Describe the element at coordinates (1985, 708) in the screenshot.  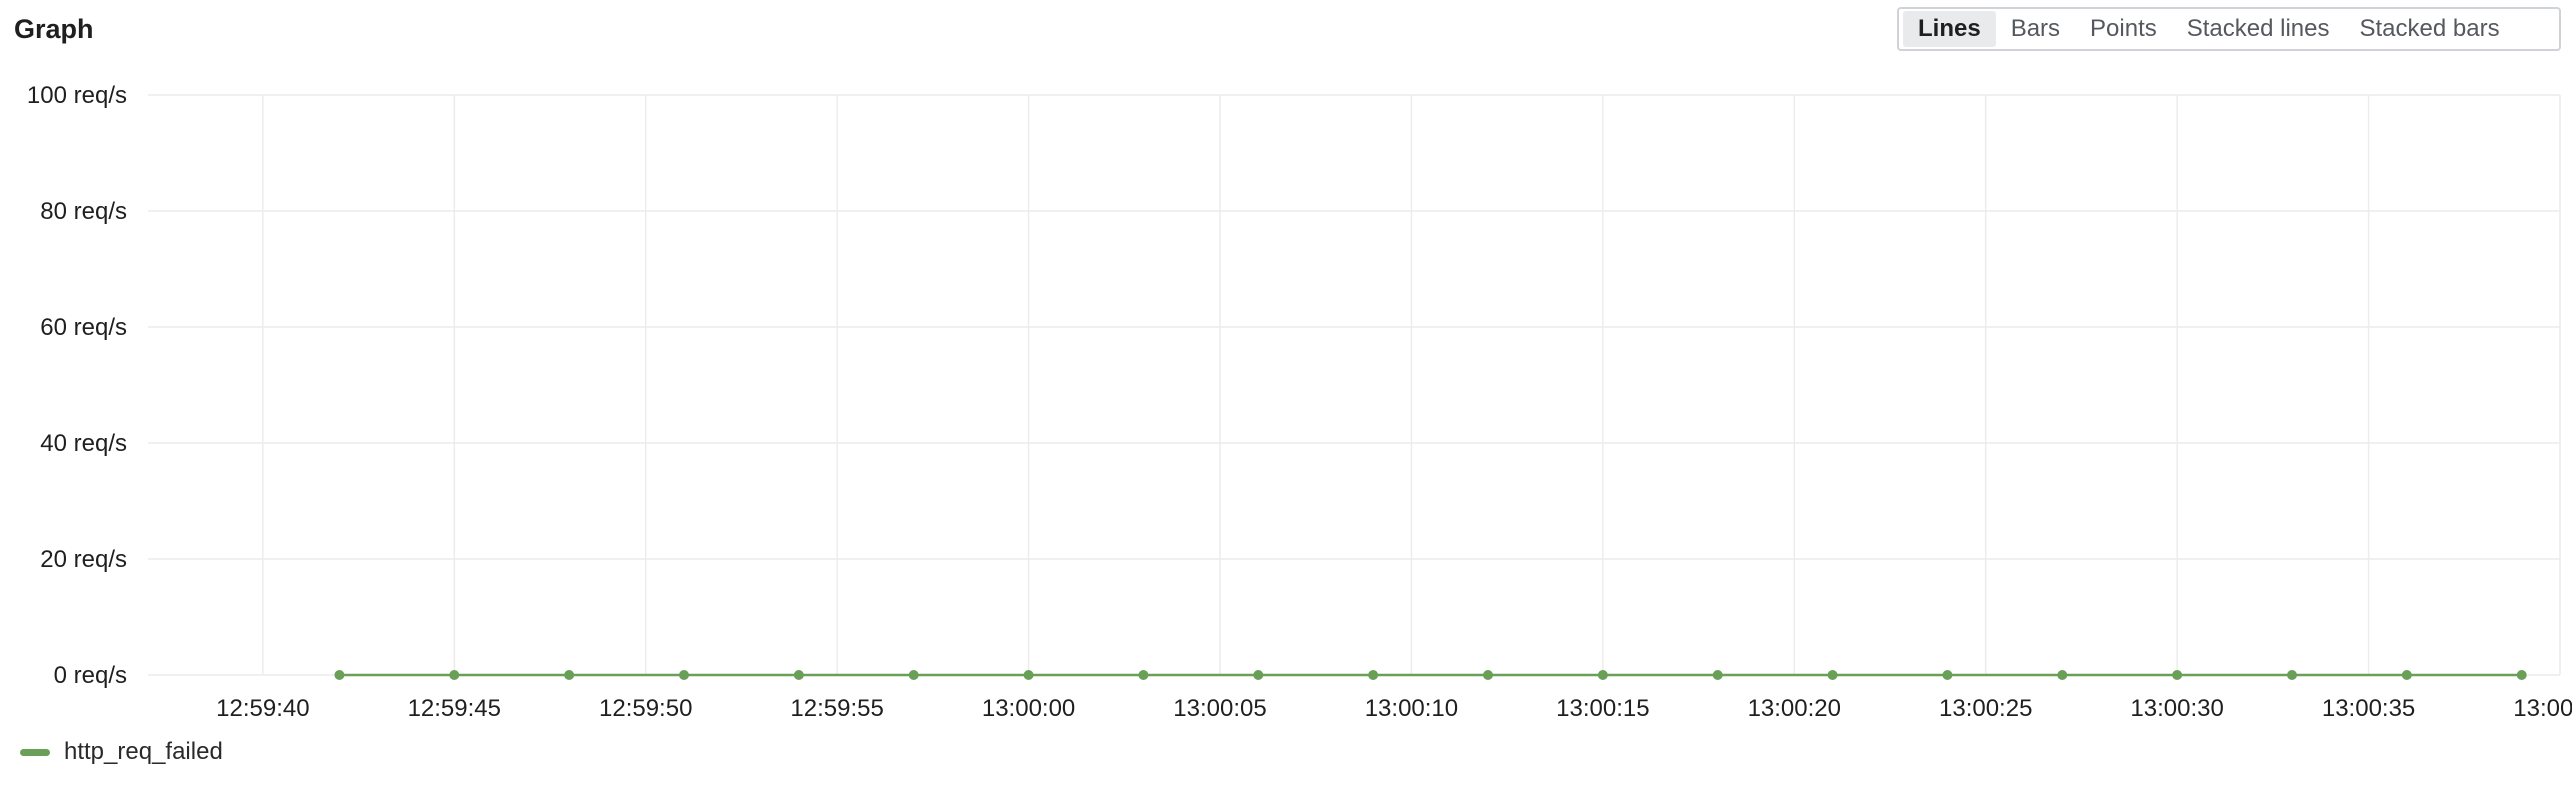
I see `x-tick-label: 13:00:25` at that location.